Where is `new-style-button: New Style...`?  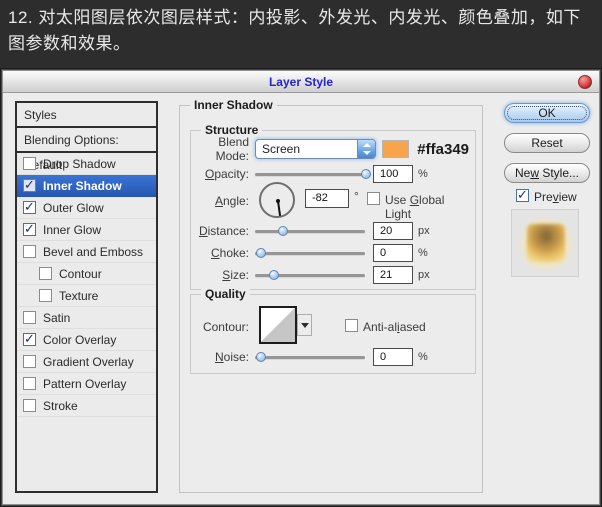 new-style-button: New Style... is located at coordinates (547, 173).